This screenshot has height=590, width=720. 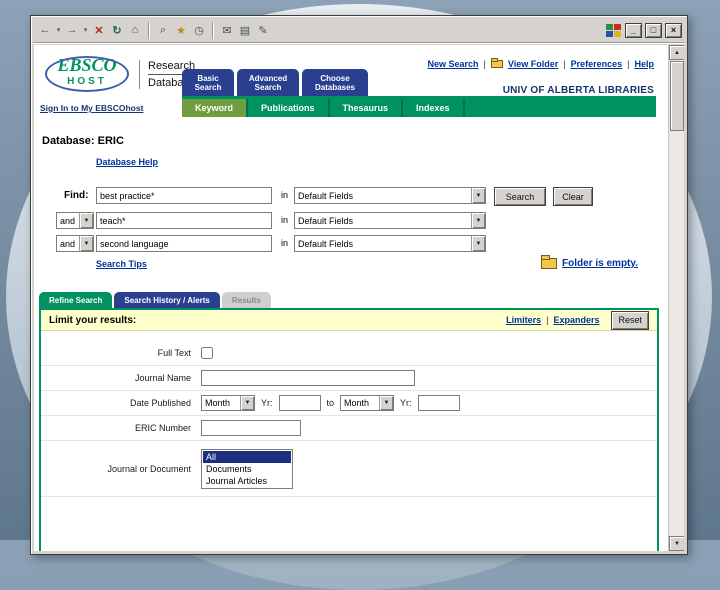 I want to click on nav-item-thesaurus: Thesaurus, so click(x=366, y=108).